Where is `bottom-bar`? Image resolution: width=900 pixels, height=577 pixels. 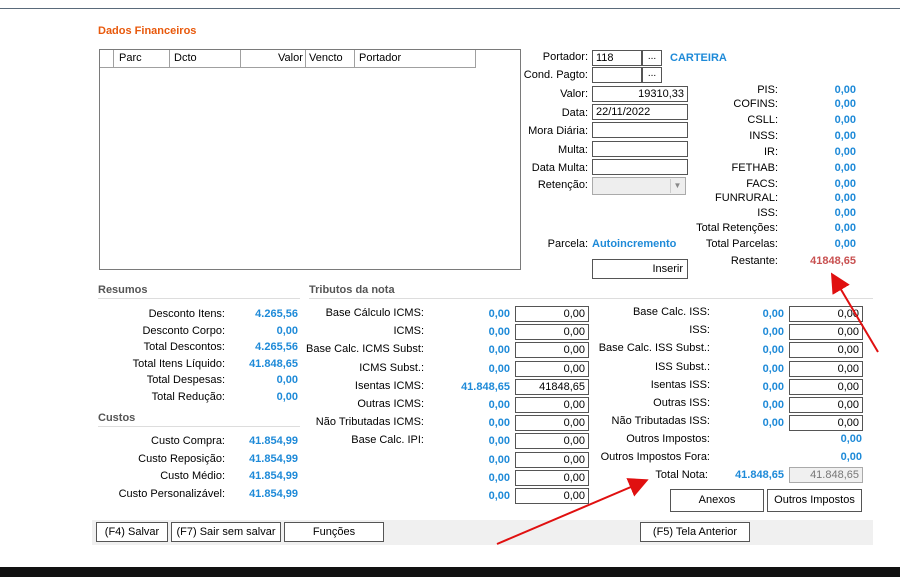
bottom-bar is located at coordinates (450, 572).